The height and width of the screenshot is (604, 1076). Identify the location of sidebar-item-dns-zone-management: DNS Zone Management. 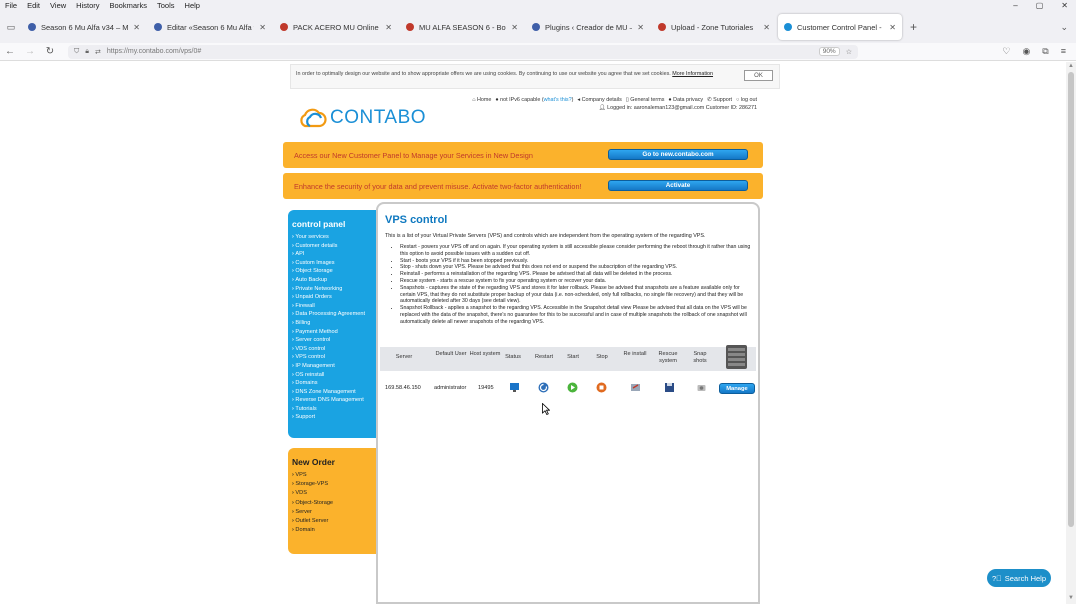
(334, 392).